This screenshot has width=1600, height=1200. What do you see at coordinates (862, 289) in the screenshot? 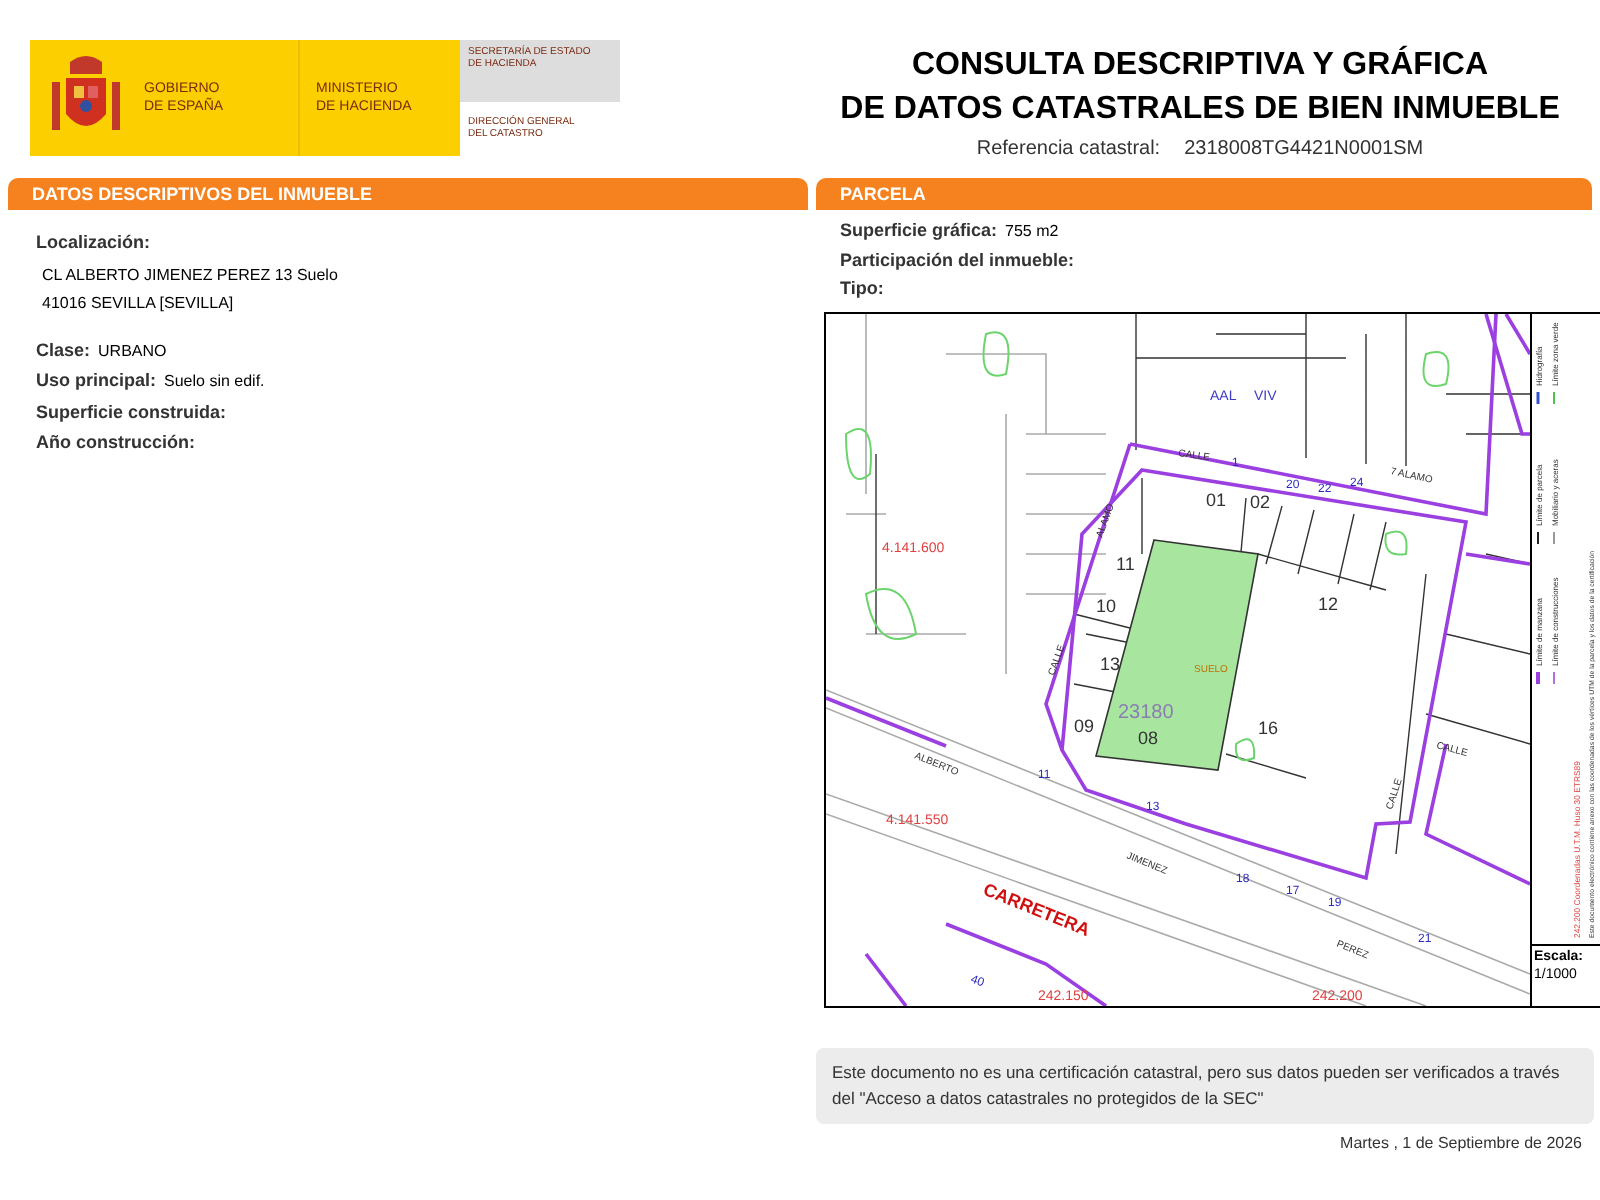
I see `field-label: Tipo:` at bounding box center [862, 289].